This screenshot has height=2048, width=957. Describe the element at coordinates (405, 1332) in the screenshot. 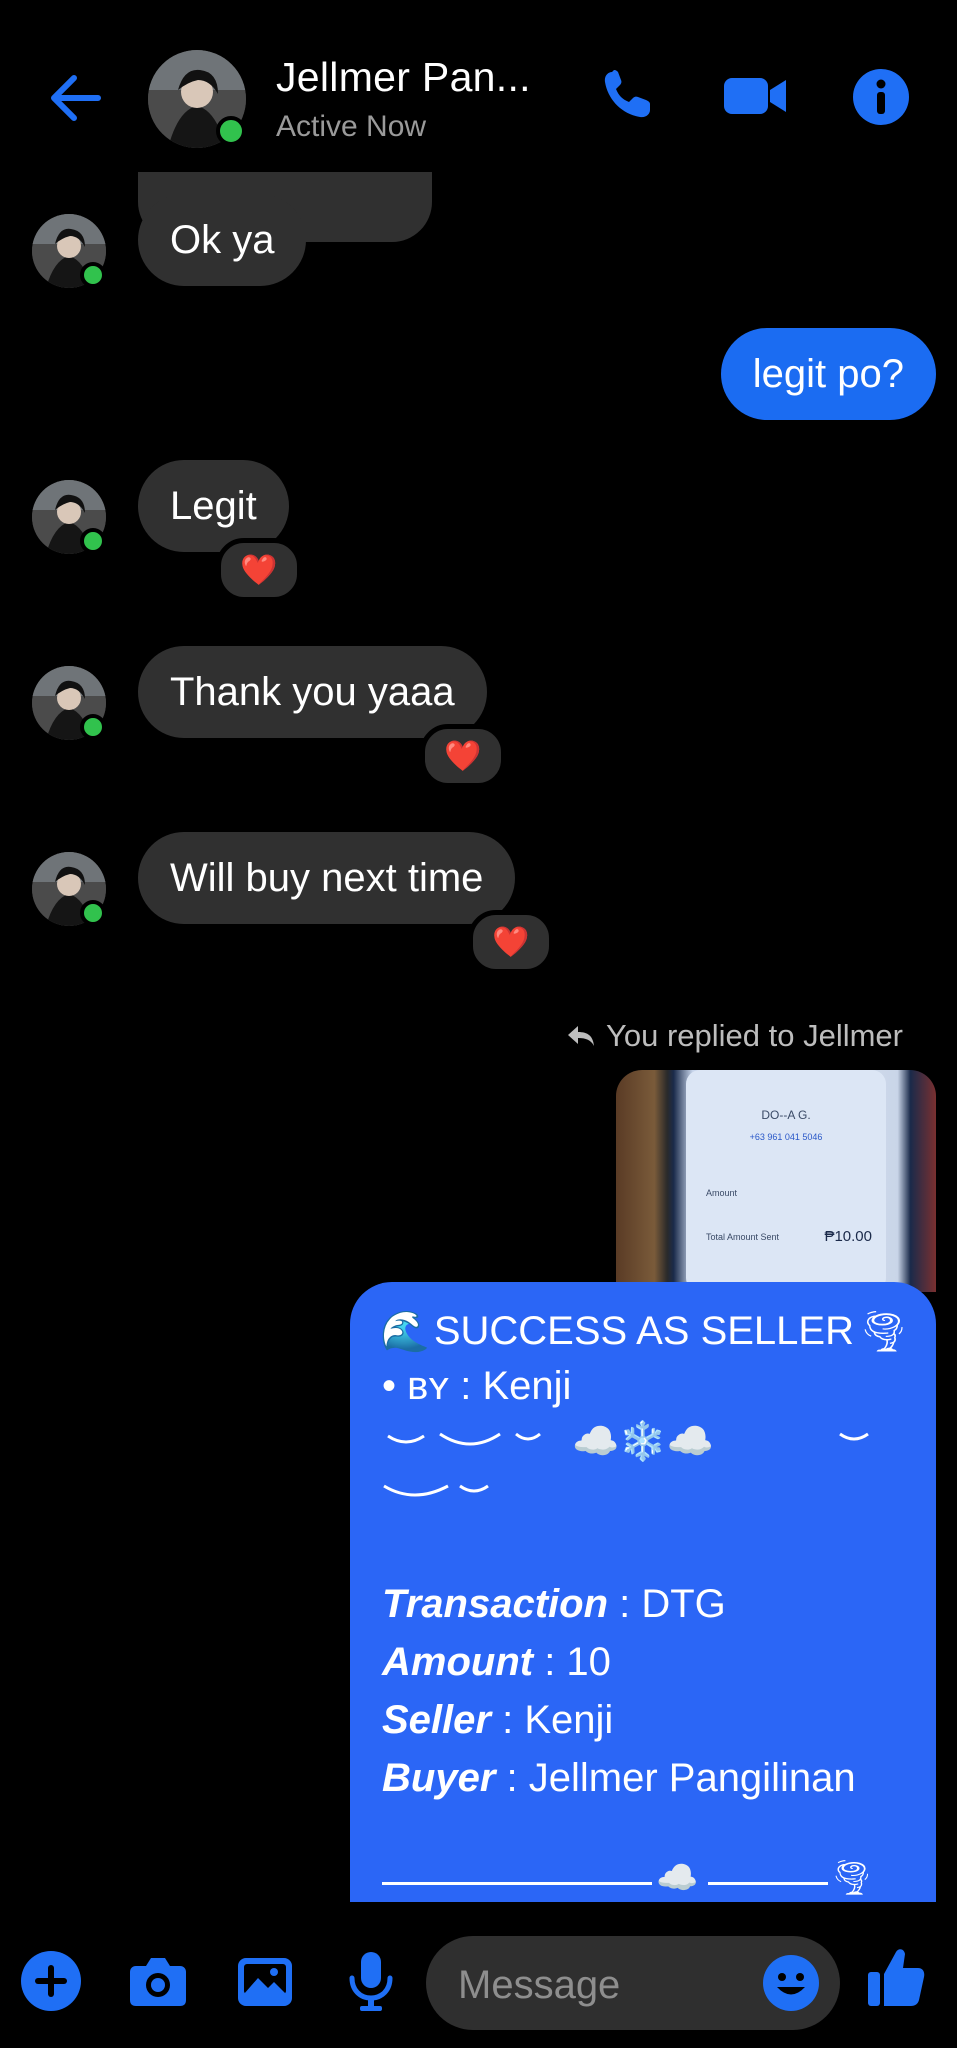

I see `wave-icon: 🌊` at that location.